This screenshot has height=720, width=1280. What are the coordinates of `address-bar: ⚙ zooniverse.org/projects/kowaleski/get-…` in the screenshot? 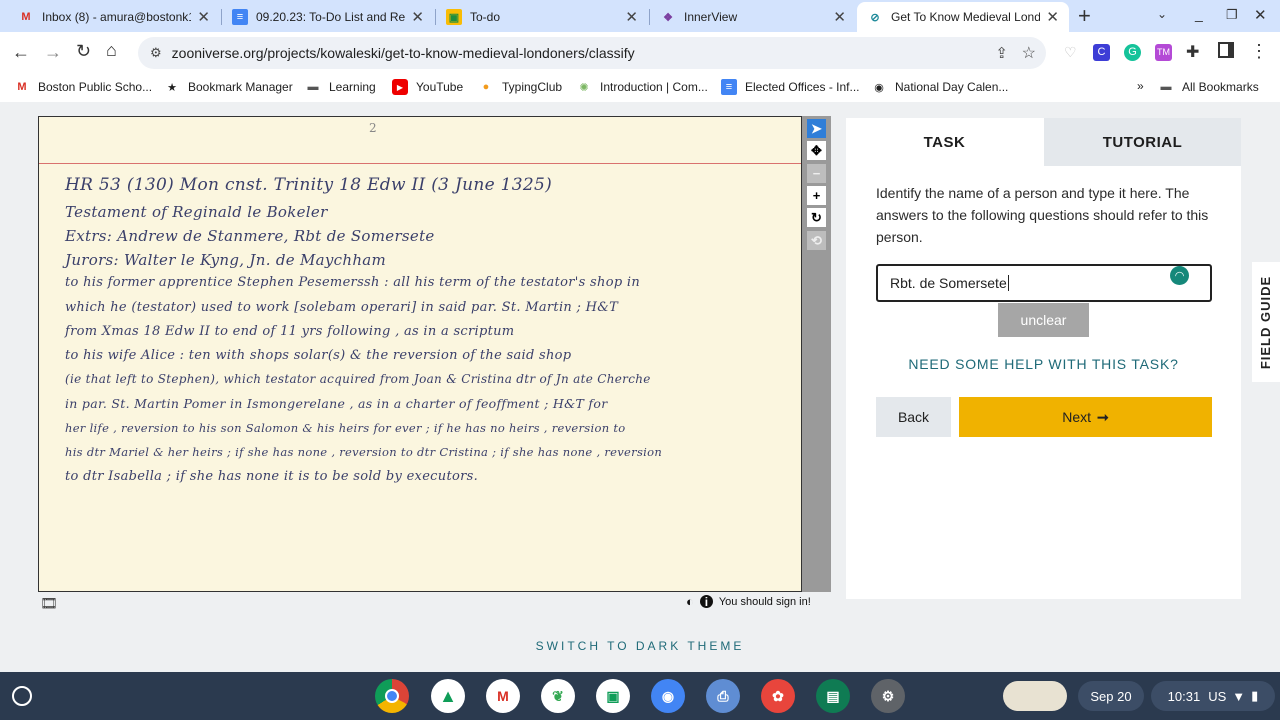 It's located at (592, 53).